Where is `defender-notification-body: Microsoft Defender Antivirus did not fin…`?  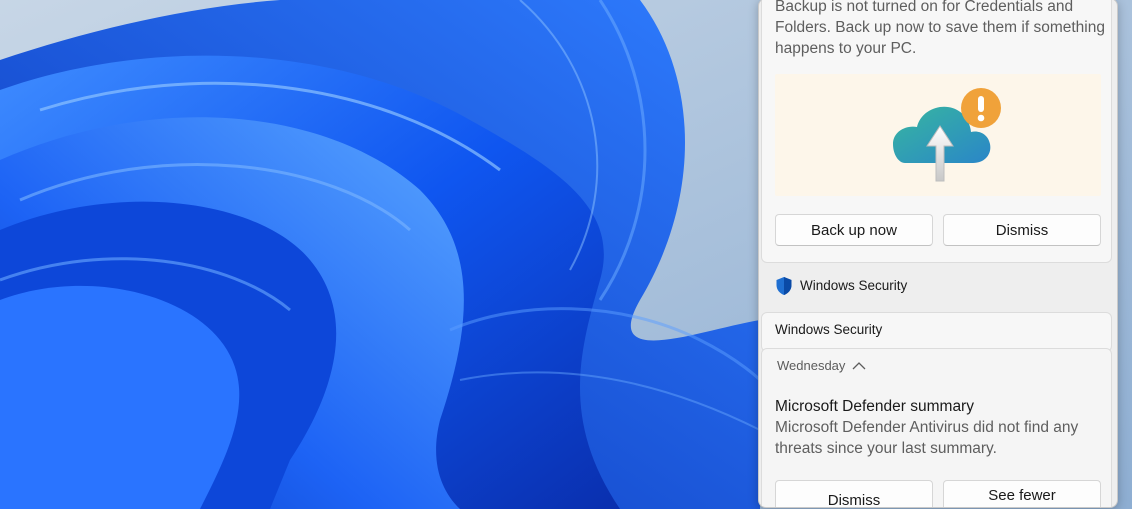 defender-notification-body: Microsoft Defender Antivirus did not fin… is located at coordinates (927, 438).